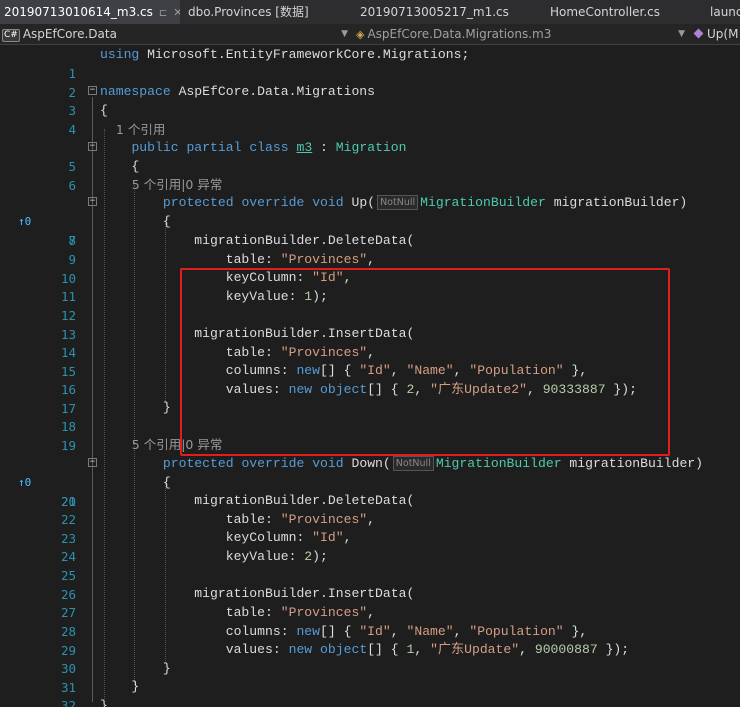 This screenshot has width=740, height=707. Describe the element at coordinates (370, 546) in the screenshot. I see `code-line: 24 keyColumn: "Id",` at that location.